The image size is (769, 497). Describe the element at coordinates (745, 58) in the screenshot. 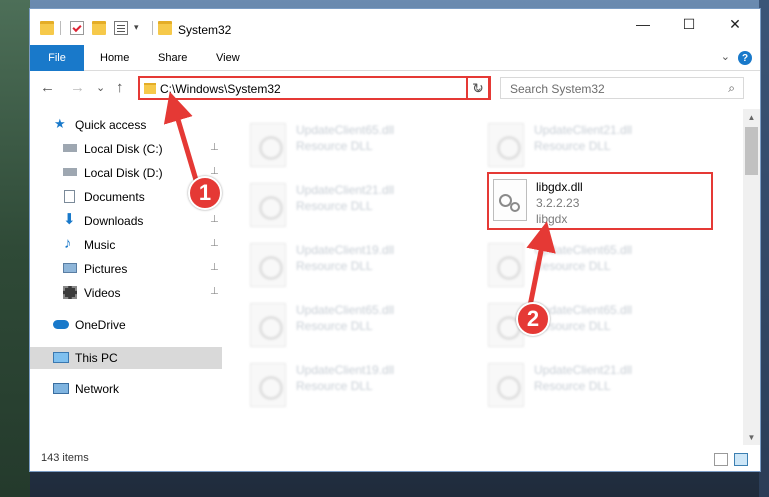

I see `help-icon: ?` at that location.